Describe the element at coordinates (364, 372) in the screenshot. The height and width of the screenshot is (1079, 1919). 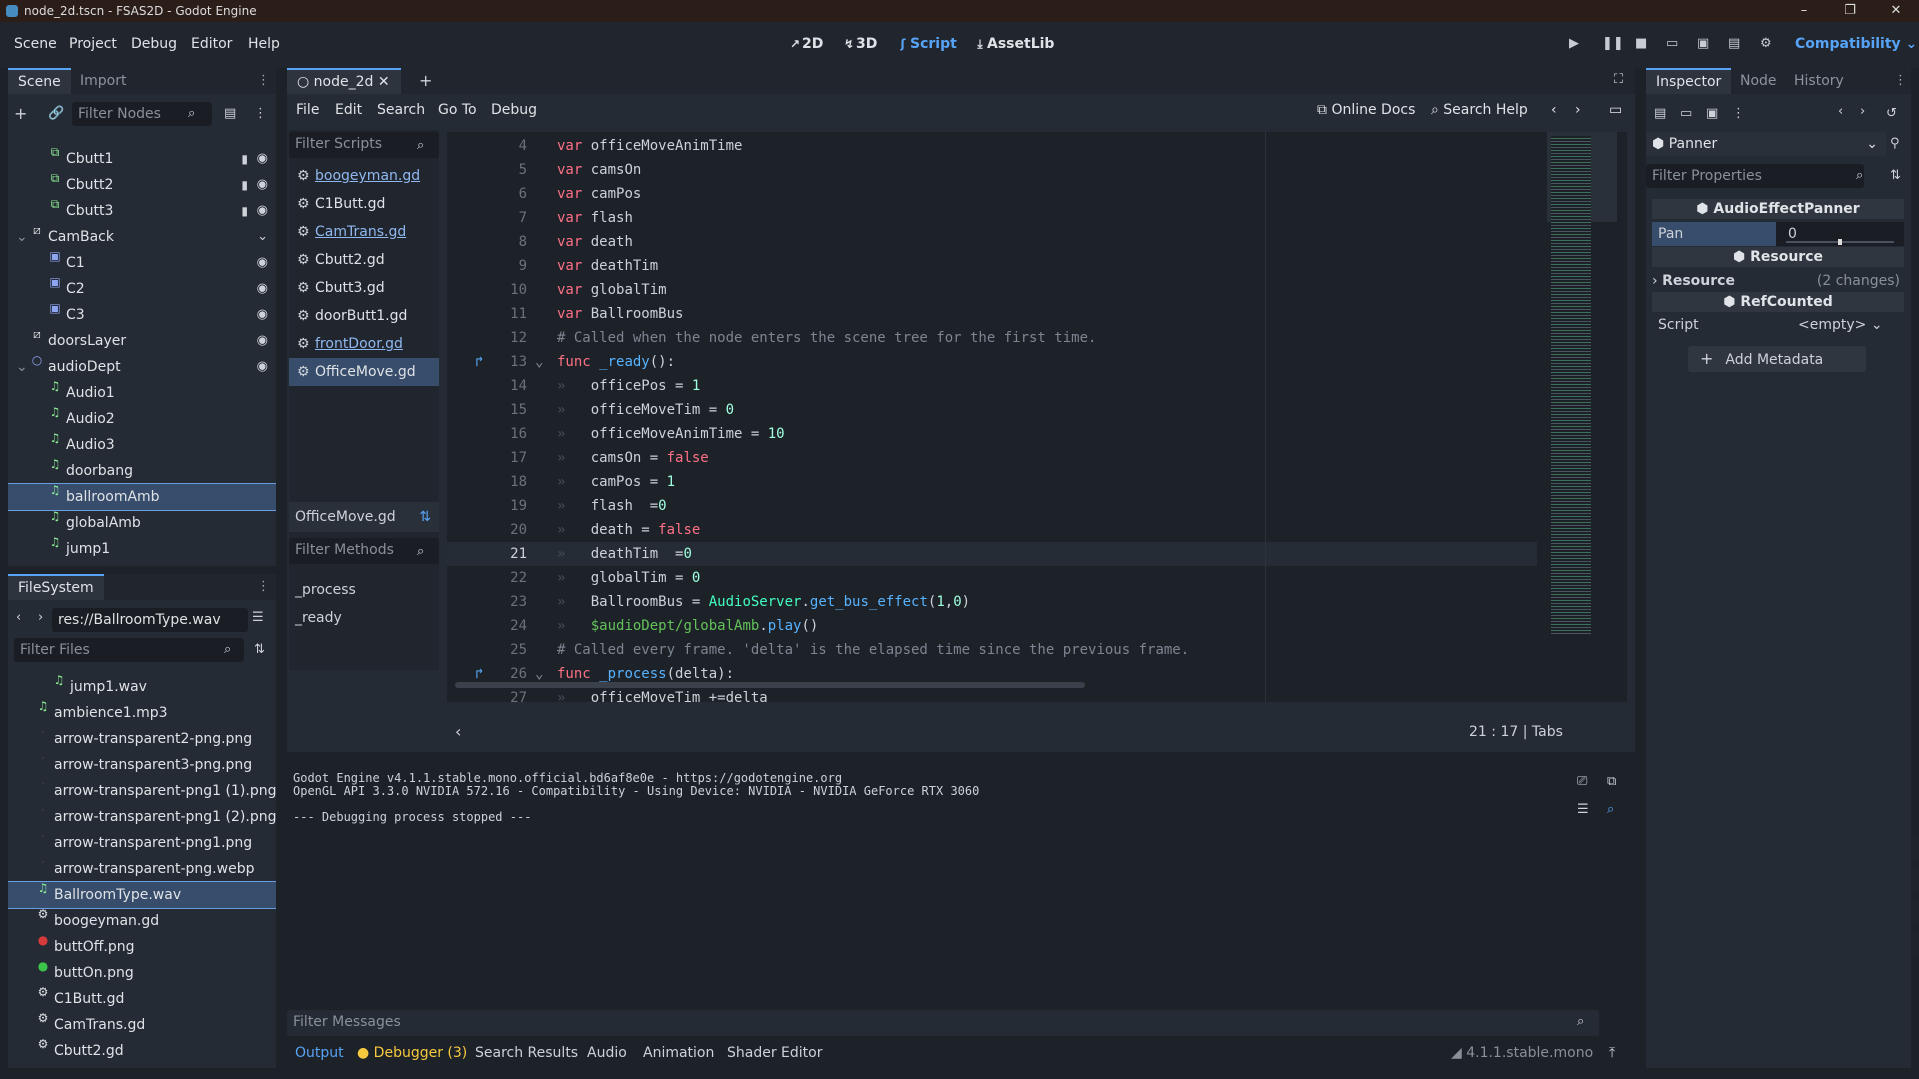
I see `script-list-item: ⚙ OfficeMove.gd` at that location.